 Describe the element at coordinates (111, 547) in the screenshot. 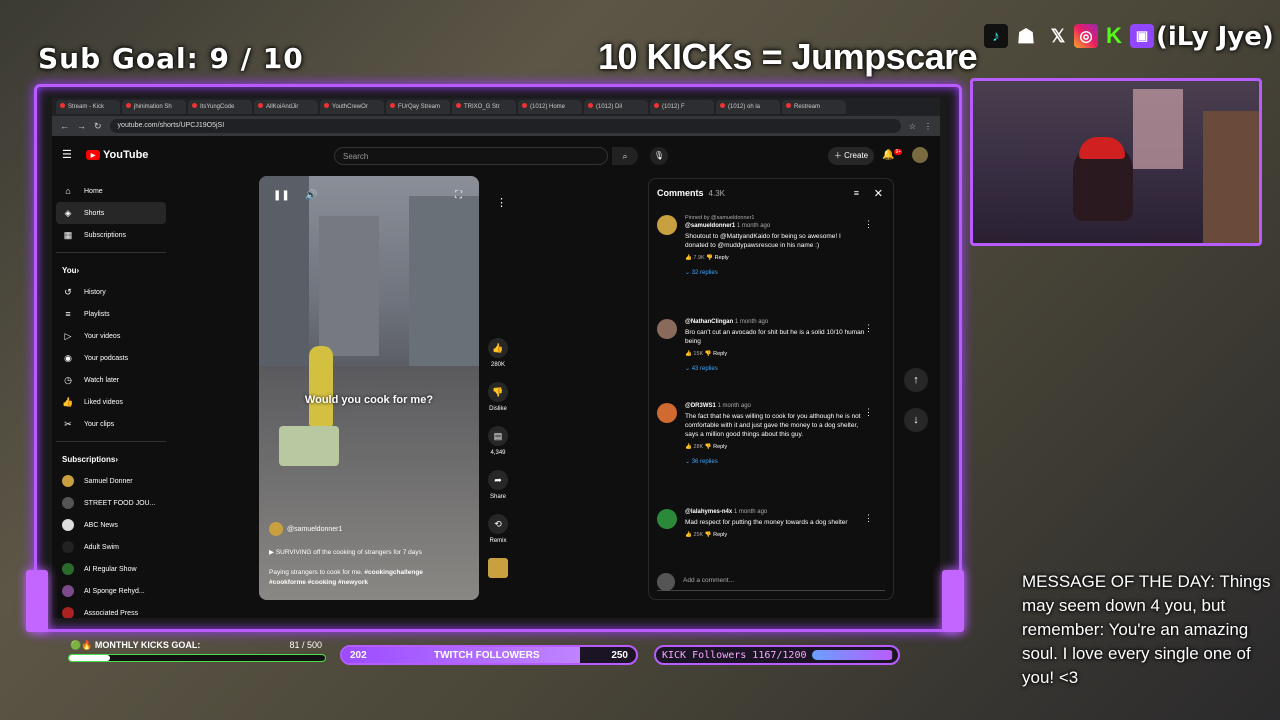

I see `subscription-item: Adult Swim` at that location.